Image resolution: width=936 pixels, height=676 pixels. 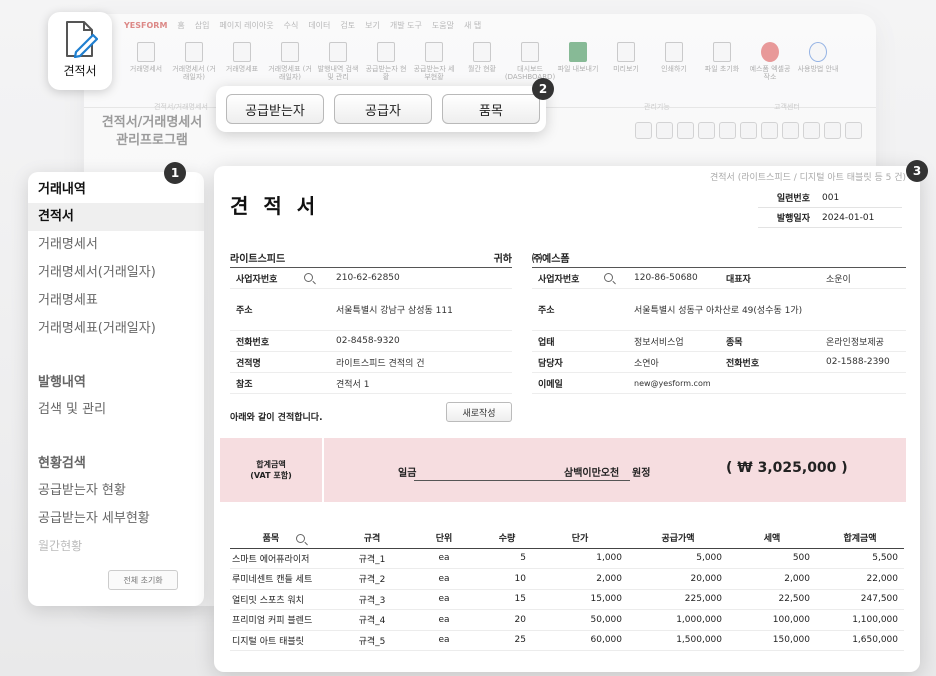 What do you see at coordinates (772, 558) in the screenshot?
I see `table-cell: 500` at bounding box center [772, 558].